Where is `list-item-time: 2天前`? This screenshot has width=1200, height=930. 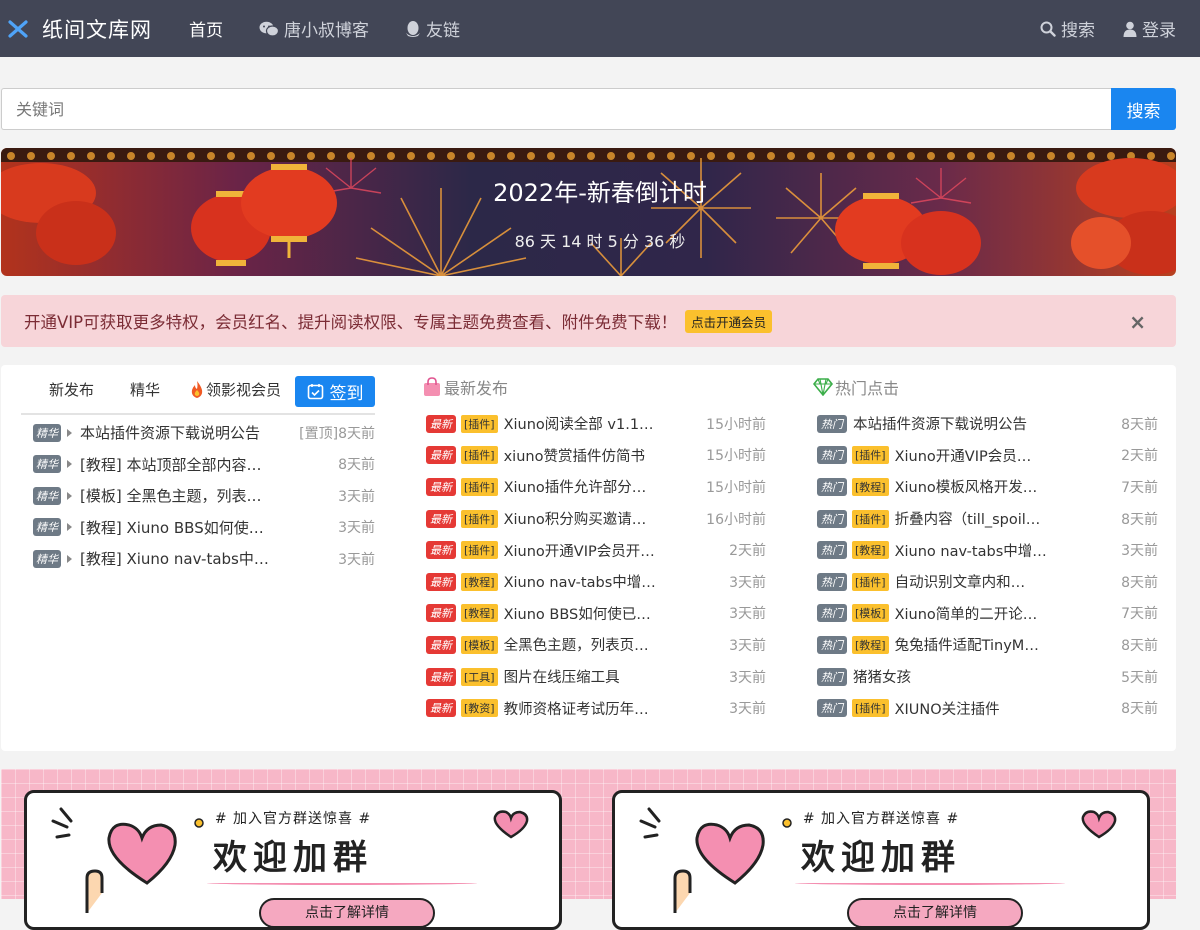
list-item-time: 2天前 is located at coordinates (1139, 456).